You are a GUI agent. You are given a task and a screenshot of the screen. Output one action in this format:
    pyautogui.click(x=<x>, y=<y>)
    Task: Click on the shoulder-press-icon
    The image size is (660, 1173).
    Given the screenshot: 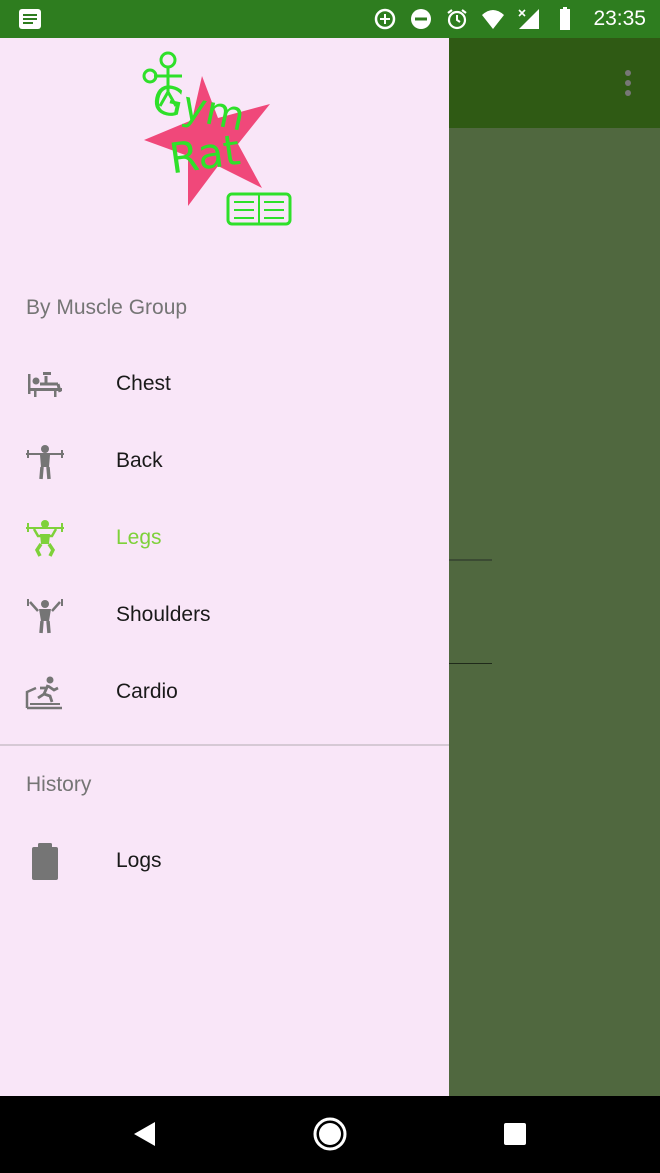 What is the action you would take?
    pyautogui.click(x=45, y=616)
    